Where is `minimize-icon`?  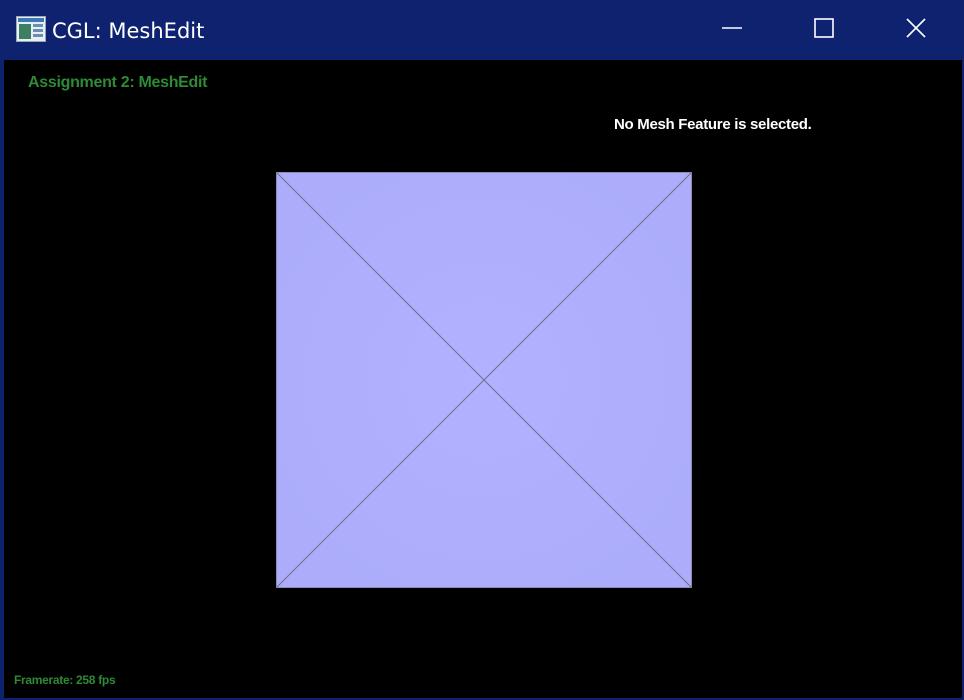 minimize-icon is located at coordinates (732, 30).